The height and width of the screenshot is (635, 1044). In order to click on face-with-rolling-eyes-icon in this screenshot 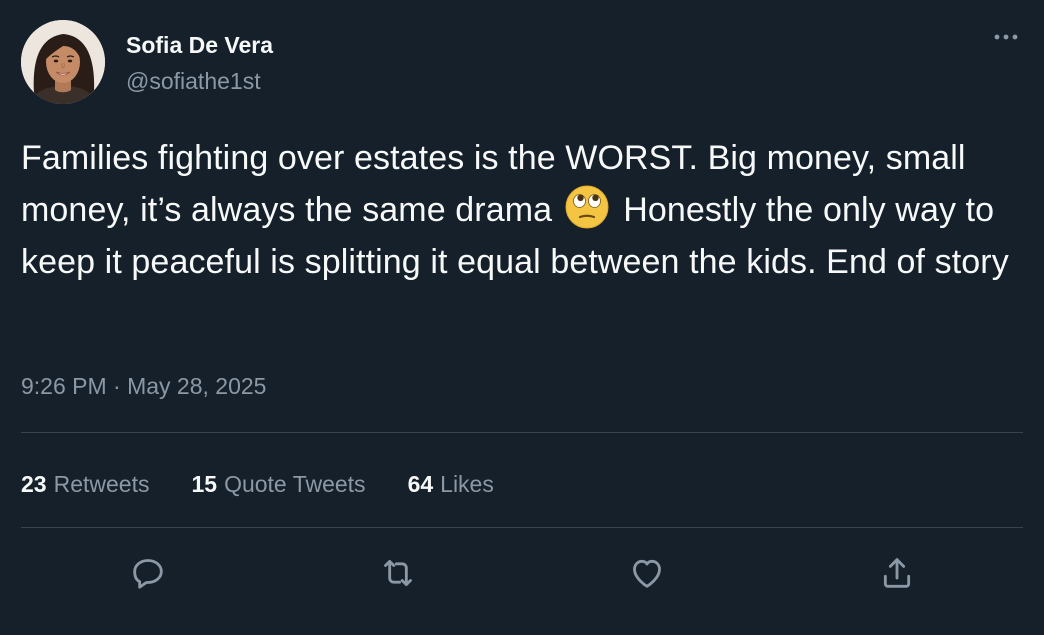, I will do `click(587, 207)`.